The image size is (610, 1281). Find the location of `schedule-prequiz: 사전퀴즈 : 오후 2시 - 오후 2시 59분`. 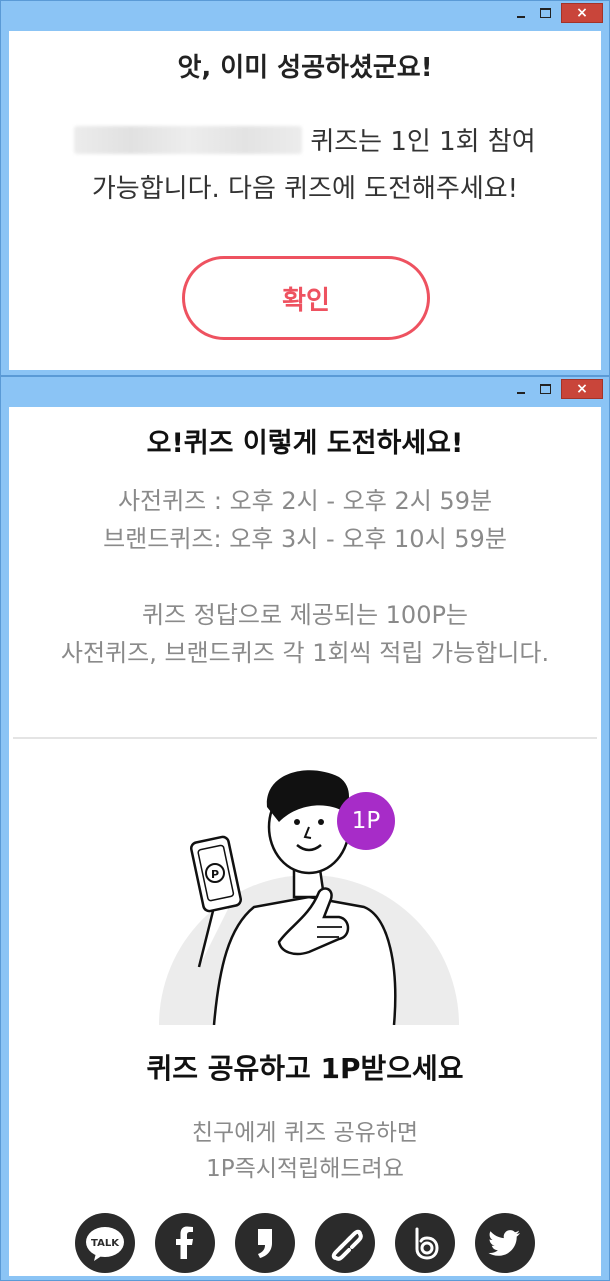

schedule-prequiz: 사전퀴즈 : 오후 2시 - 오후 2시 59분 is located at coordinates (305, 501).